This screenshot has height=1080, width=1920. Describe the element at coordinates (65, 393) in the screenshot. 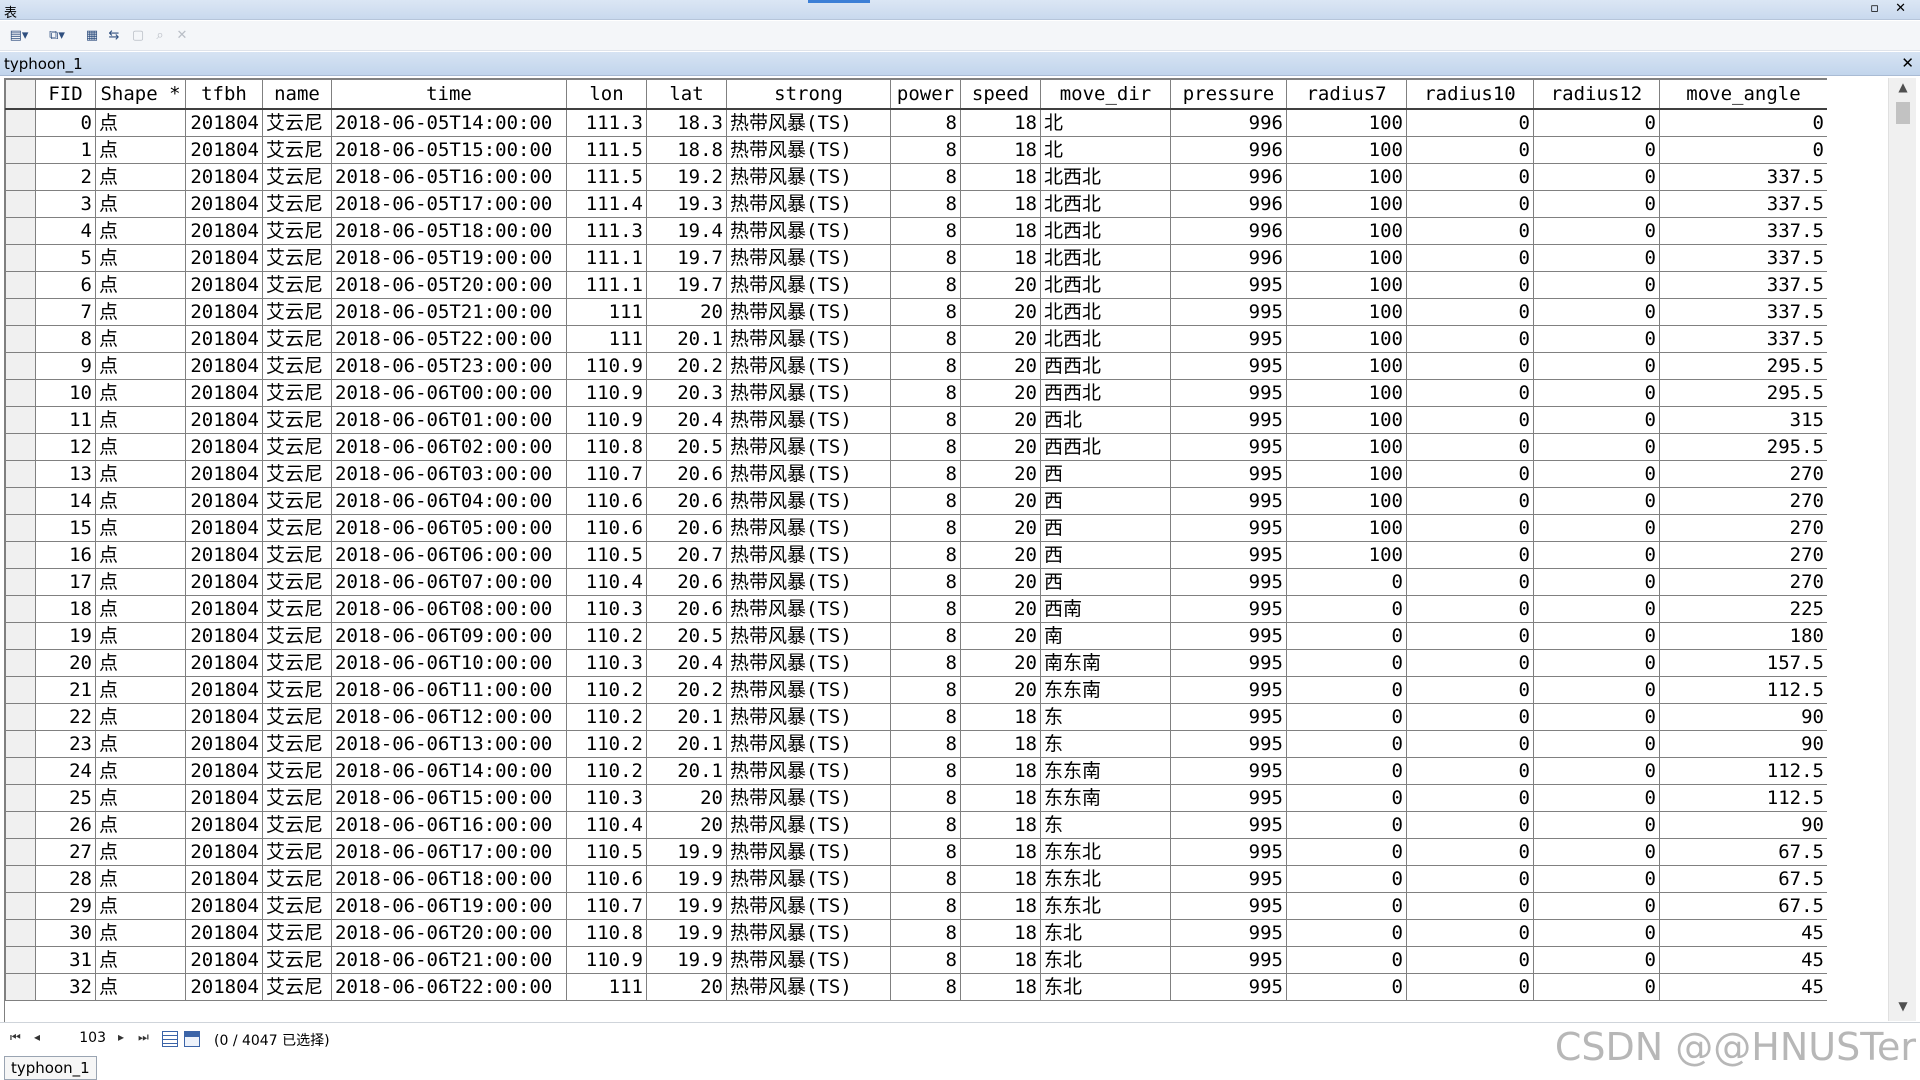

I see `table-cell: 10` at that location.